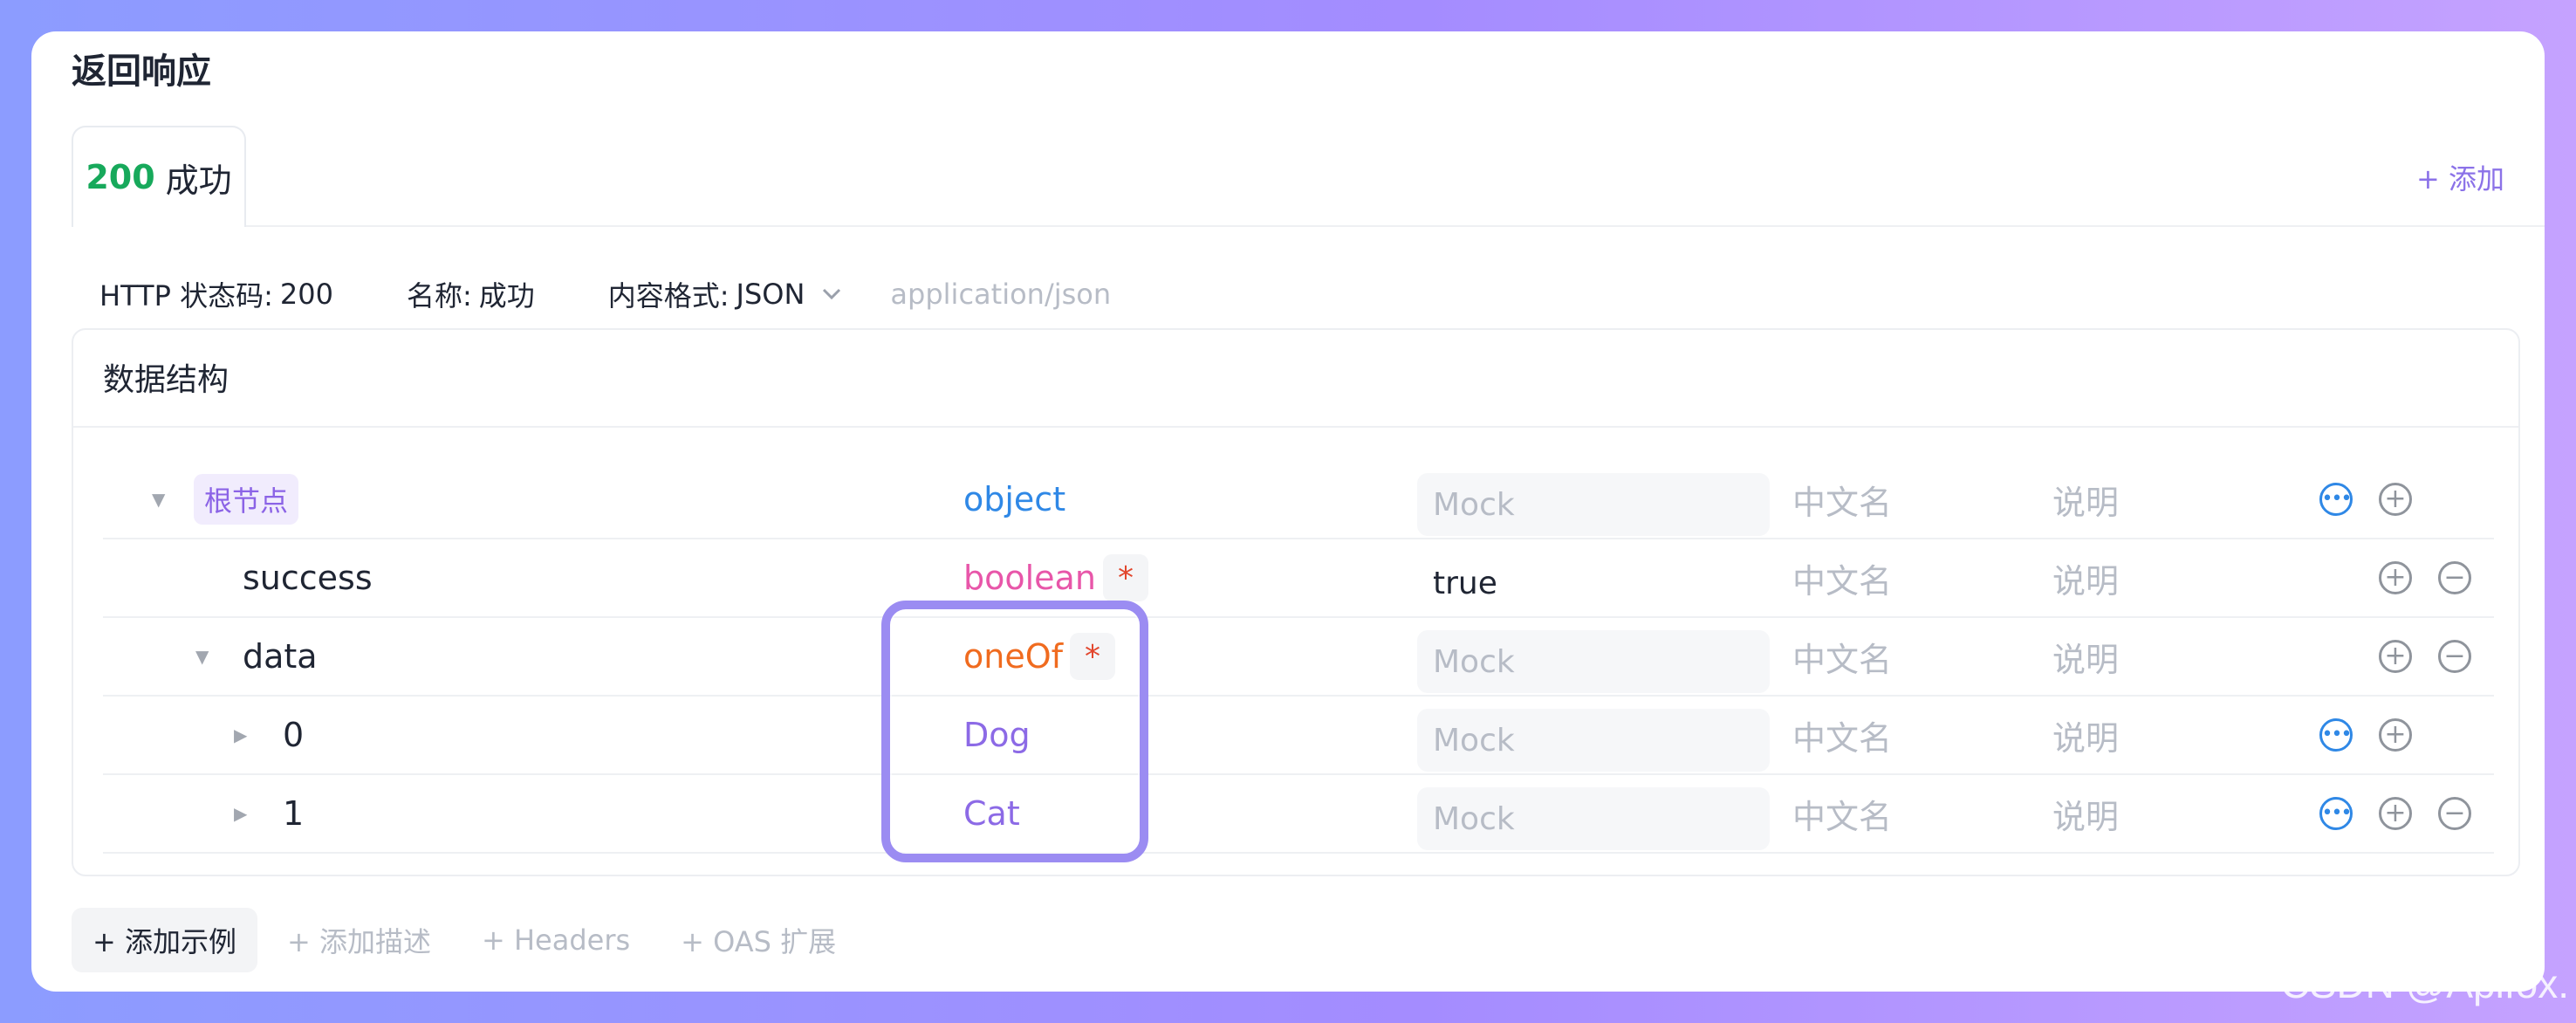 The width and height of the screenshot is (2576, 1023). I want to click on field-name: 1, so click(293, 814).